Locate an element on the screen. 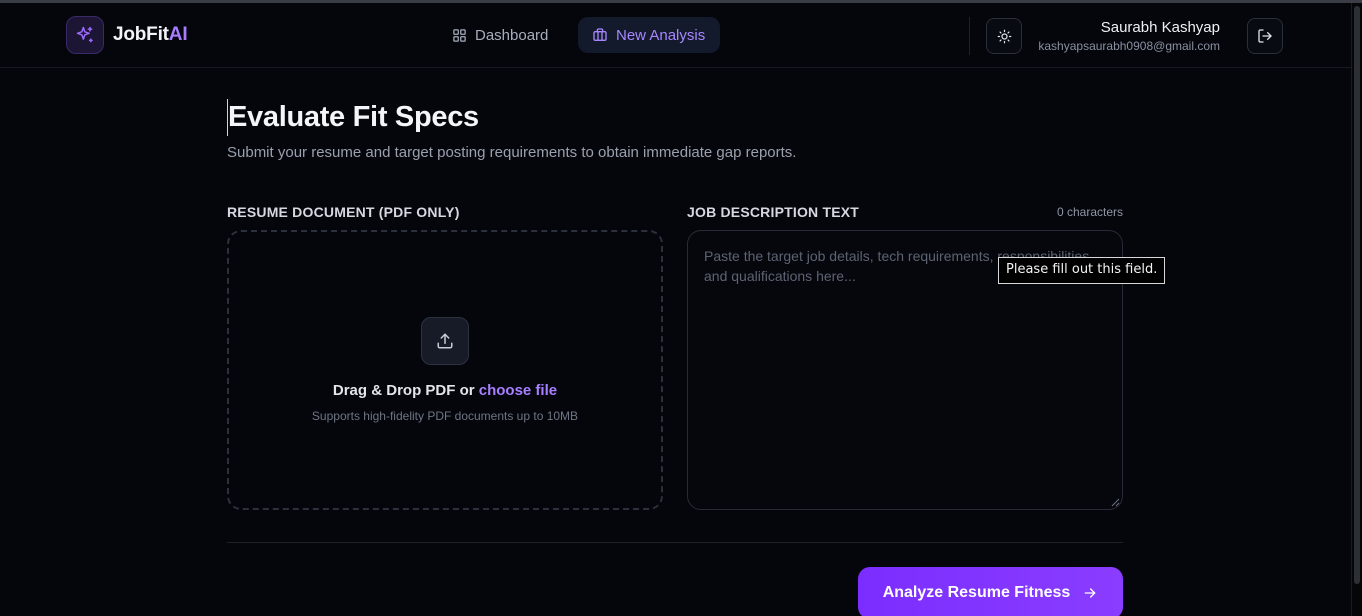  scrollbar-thumb is located at coordinates (1357, 295).